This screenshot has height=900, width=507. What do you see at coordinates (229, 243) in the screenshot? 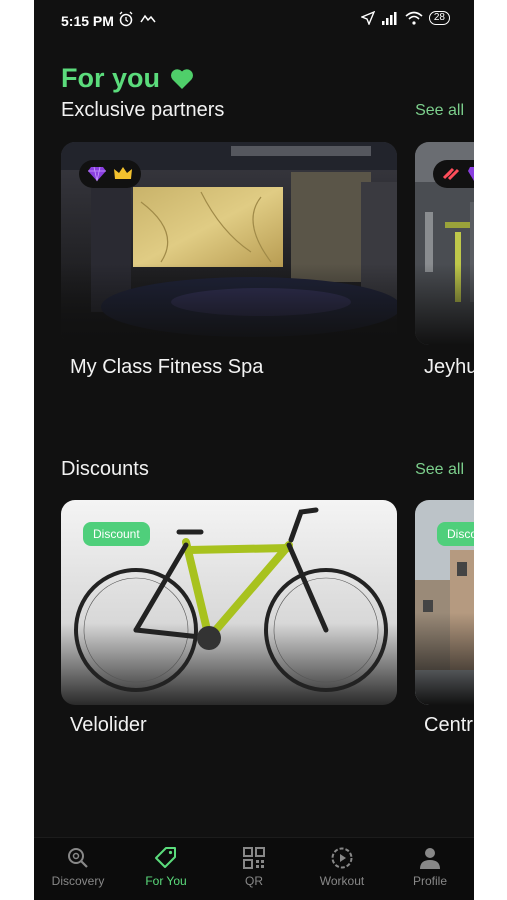
I see `partner-card-myclass` at bounding box center [229, 243].